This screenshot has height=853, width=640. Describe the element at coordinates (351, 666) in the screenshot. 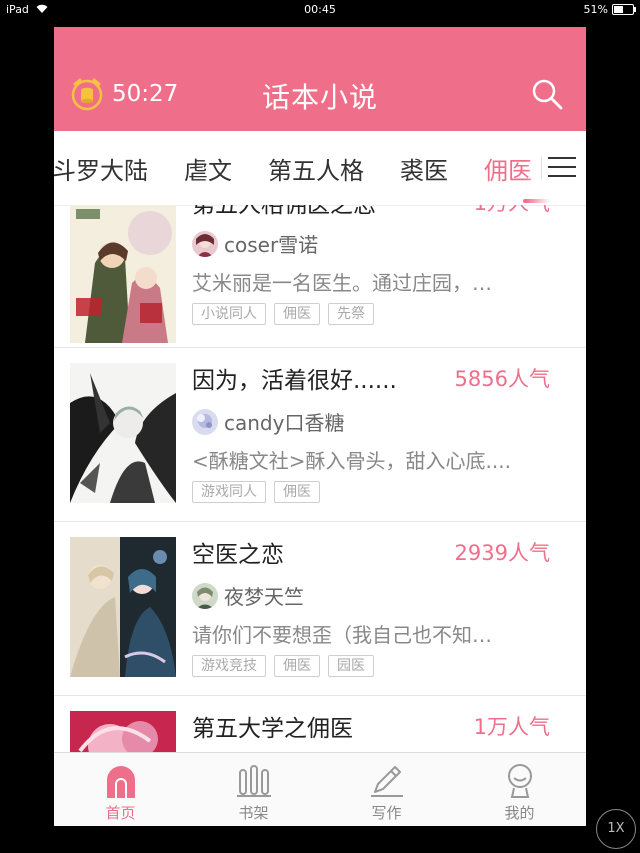

I see `tag: 园医` at that location.